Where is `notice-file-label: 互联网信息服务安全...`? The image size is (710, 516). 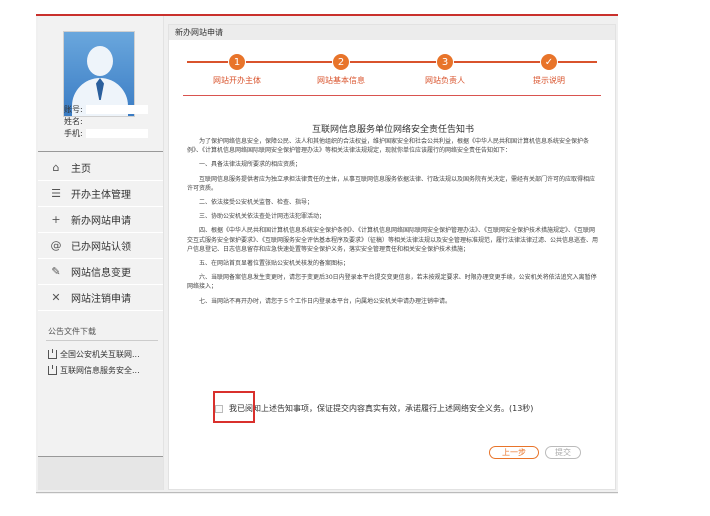 notice-file-label: 互联网信息服务安全... is located at coordinates (100, 370).